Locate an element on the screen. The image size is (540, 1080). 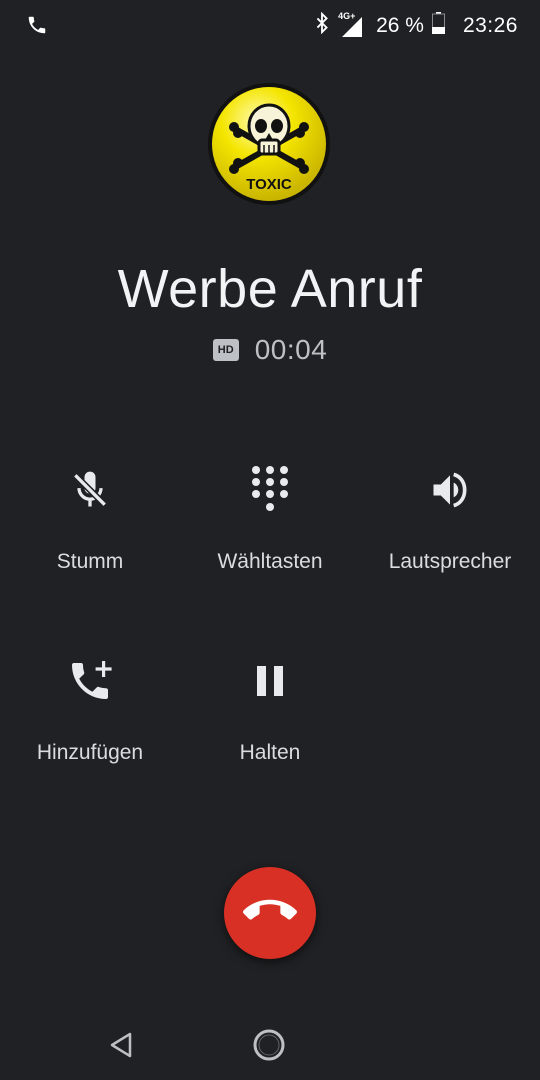
dialpad-button: Wähltasten is located at coordinates (270, 517).